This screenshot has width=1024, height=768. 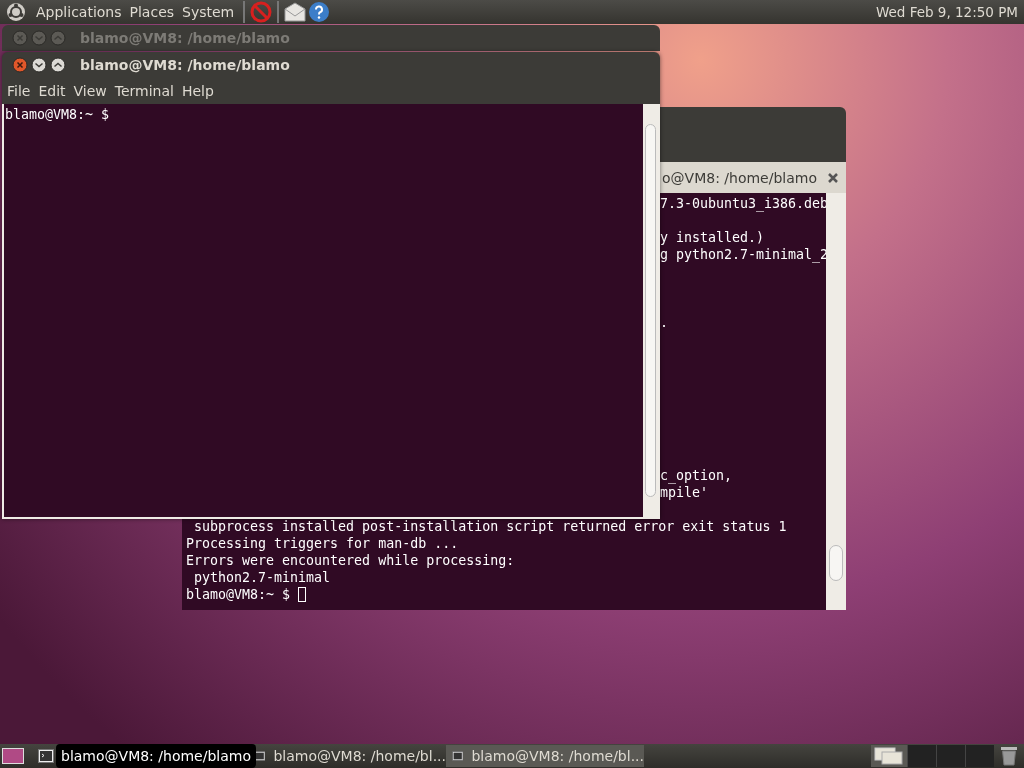 I want to click on terminal-line: c_option,, so click(x=696, y=475).